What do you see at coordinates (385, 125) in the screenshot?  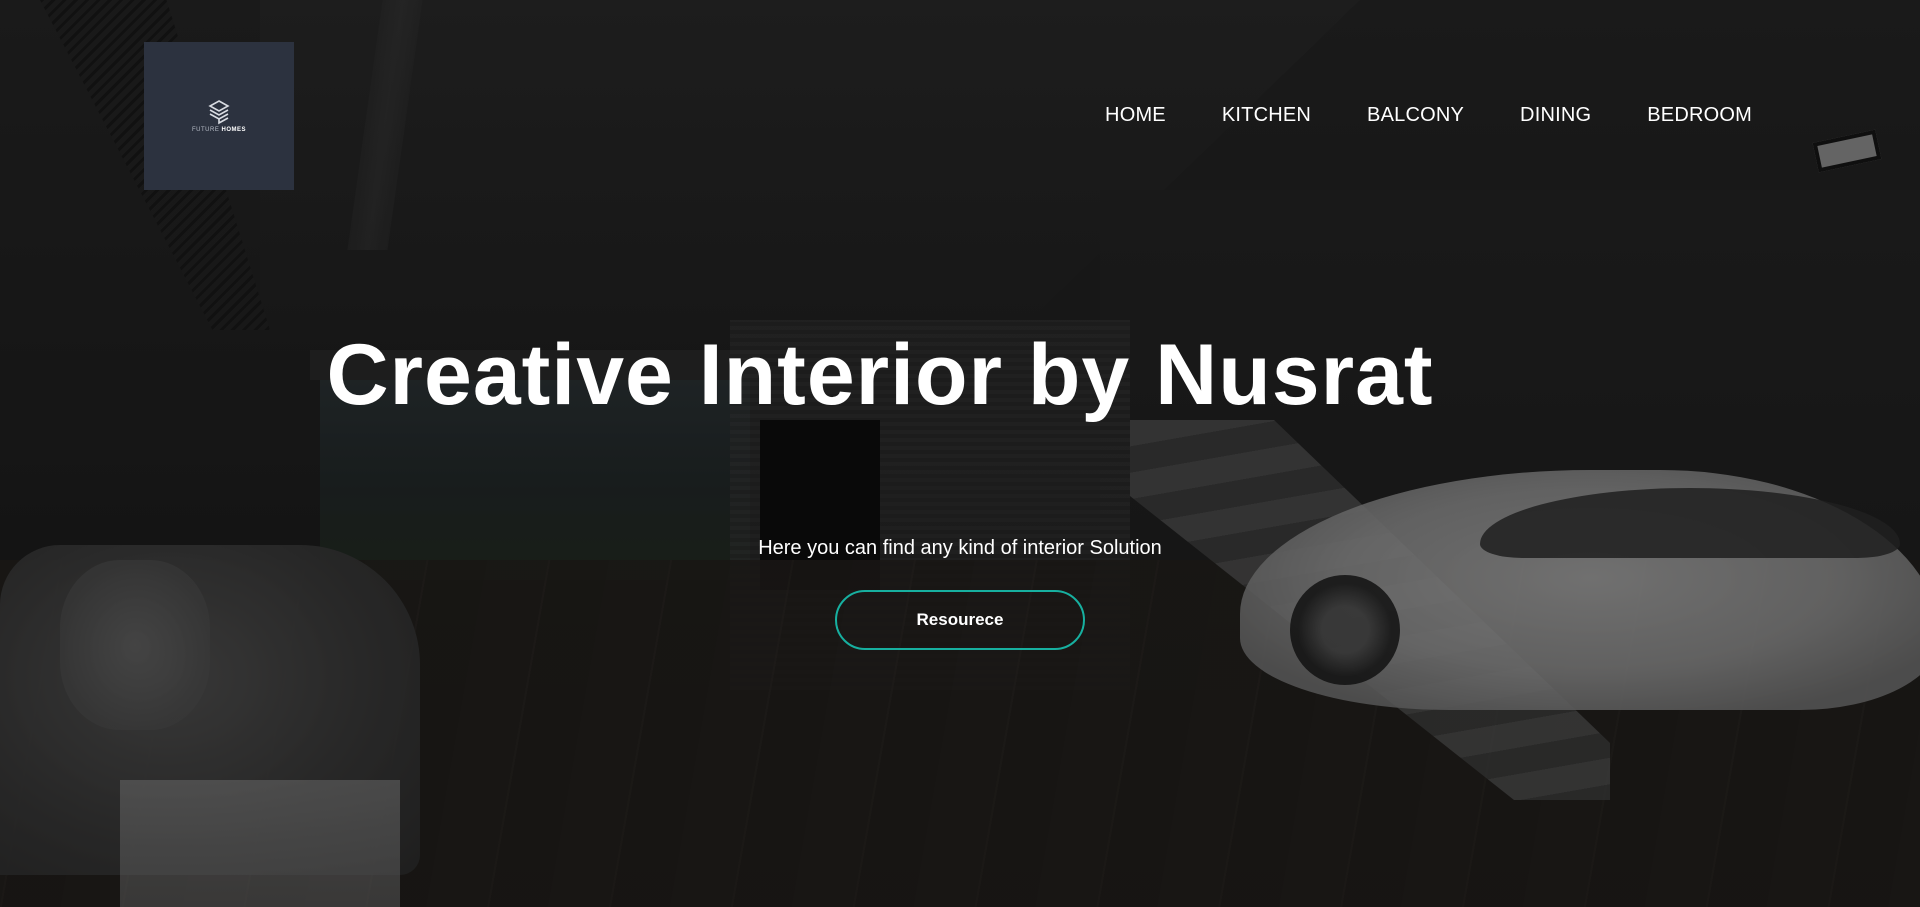 I see `ceiling-strip` at bounding box center [385, 125].